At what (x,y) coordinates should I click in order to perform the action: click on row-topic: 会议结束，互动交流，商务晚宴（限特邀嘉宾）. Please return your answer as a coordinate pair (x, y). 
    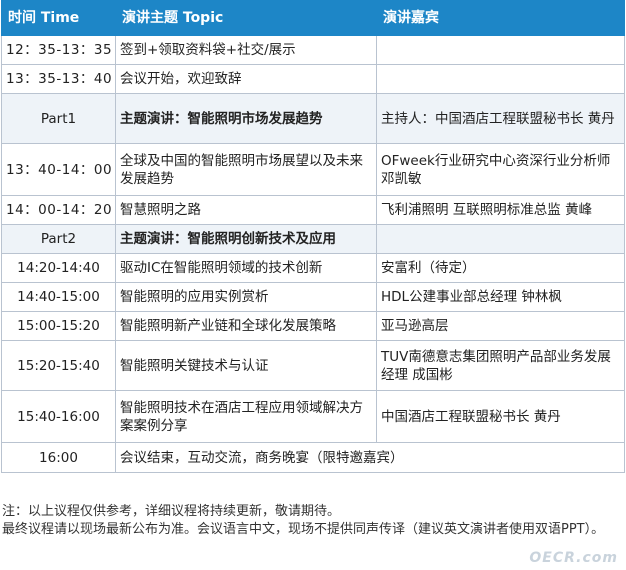
    Looking at the image, I should click on (370, 457).